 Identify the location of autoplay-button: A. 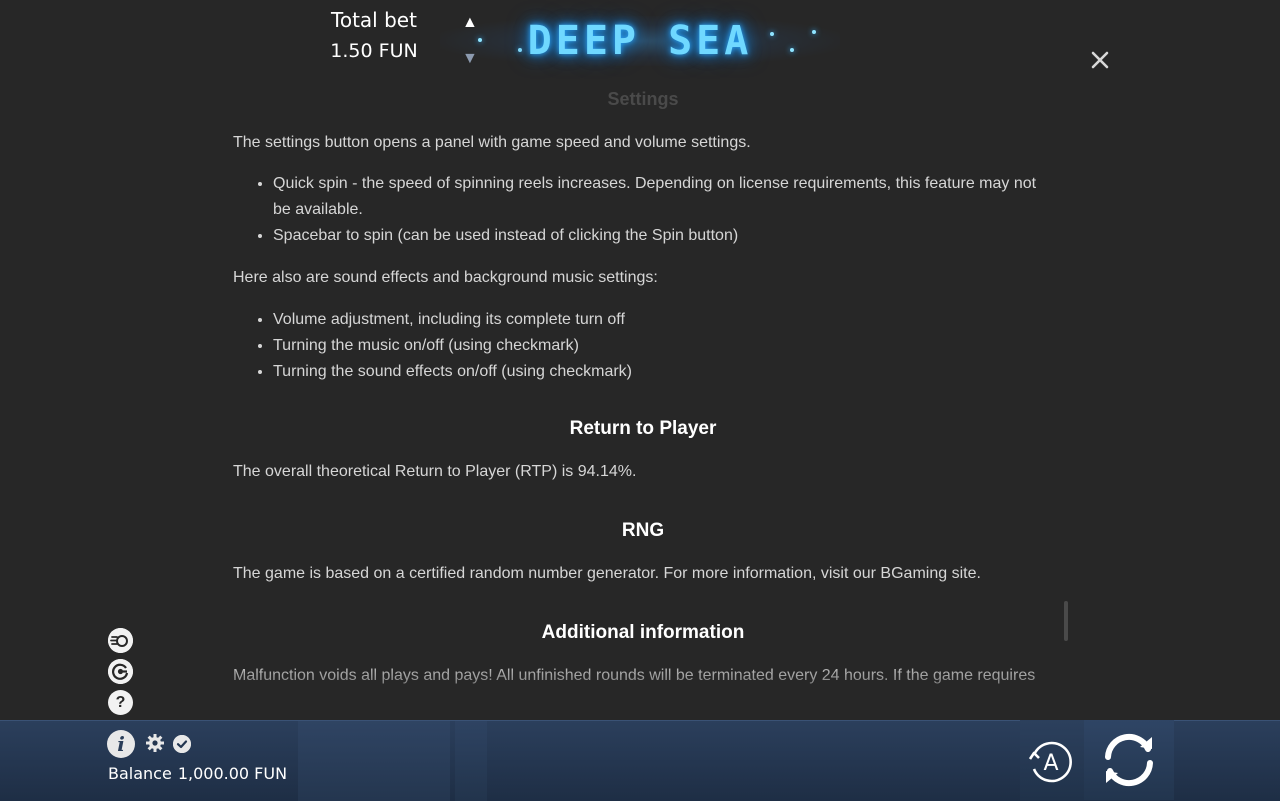
(1051, 762).